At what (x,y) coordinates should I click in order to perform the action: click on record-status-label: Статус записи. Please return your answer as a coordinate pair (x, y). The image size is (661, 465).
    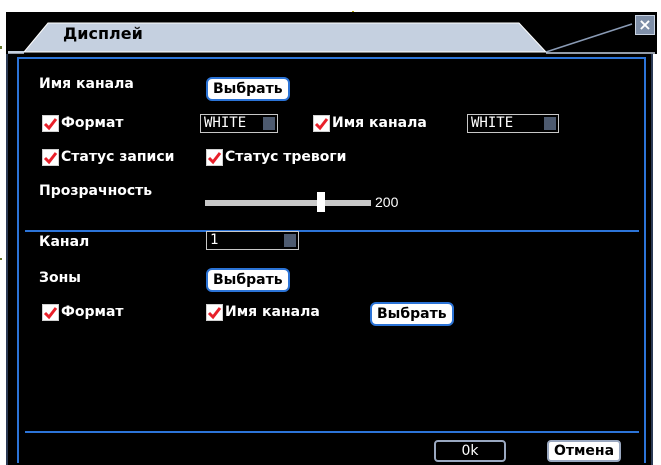
    Looking at the image, I should click on (118, 157).